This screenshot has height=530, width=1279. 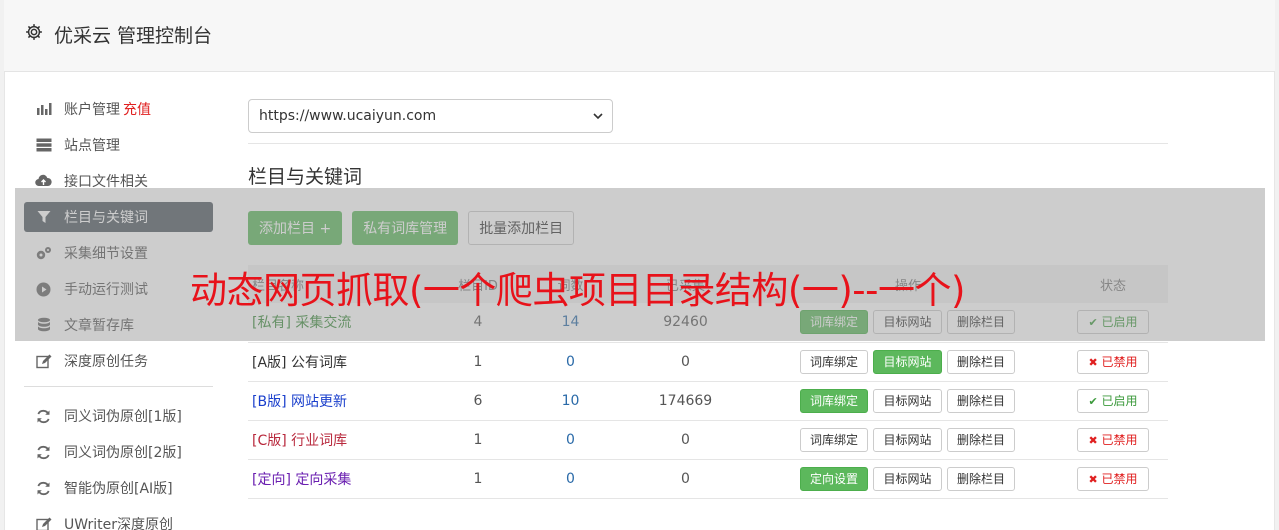 What do you see at coordinates (92, 110) in the screenshot?
I see `sidebar-item-label: 账户管理` at bounding box center [92, 110].